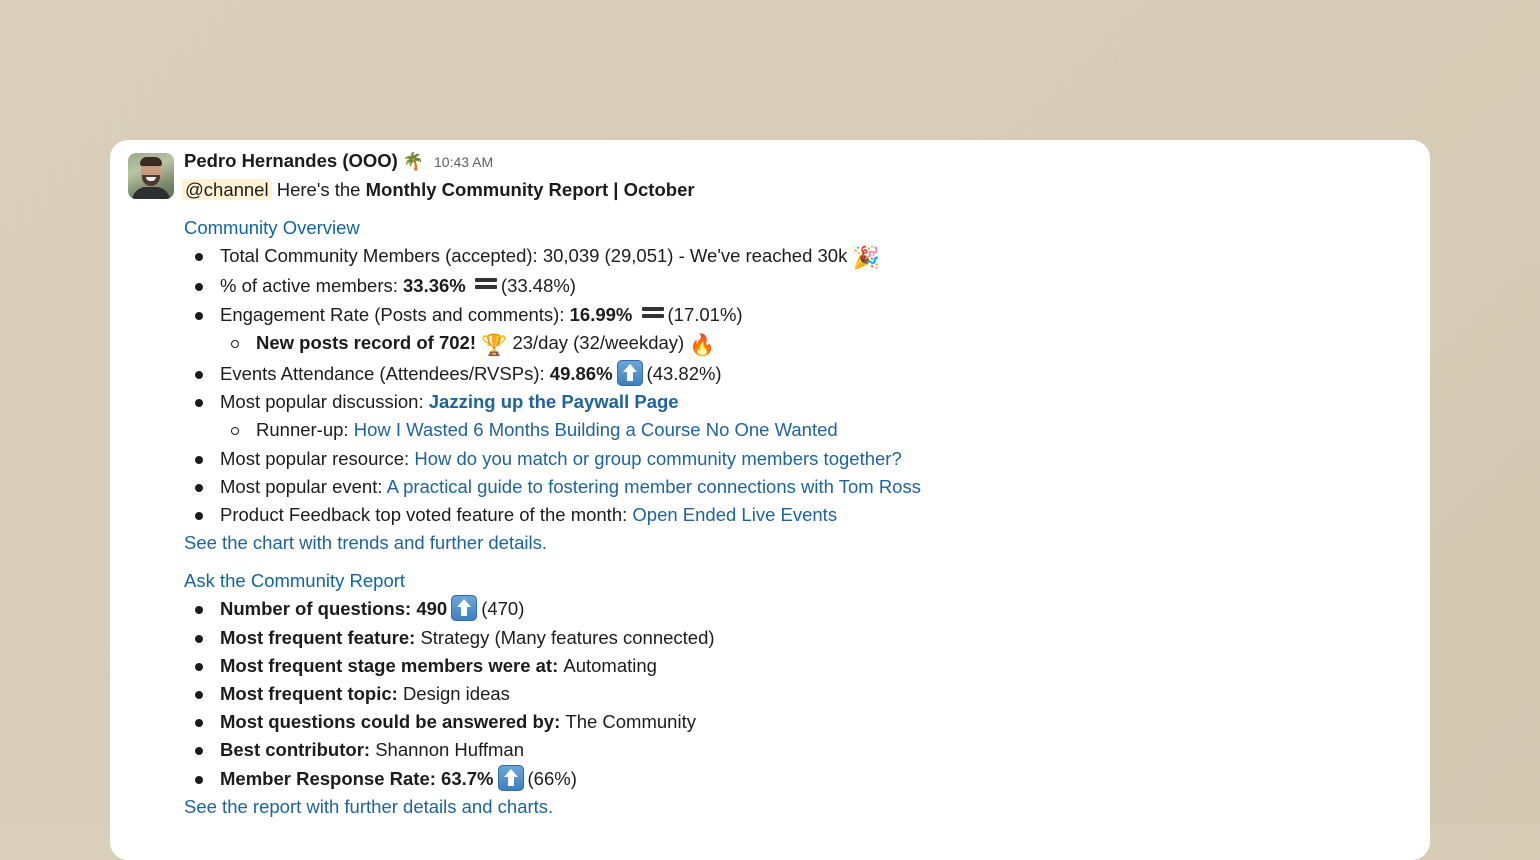  I want to click on fire-icon: 🔥, so click(702, 345).